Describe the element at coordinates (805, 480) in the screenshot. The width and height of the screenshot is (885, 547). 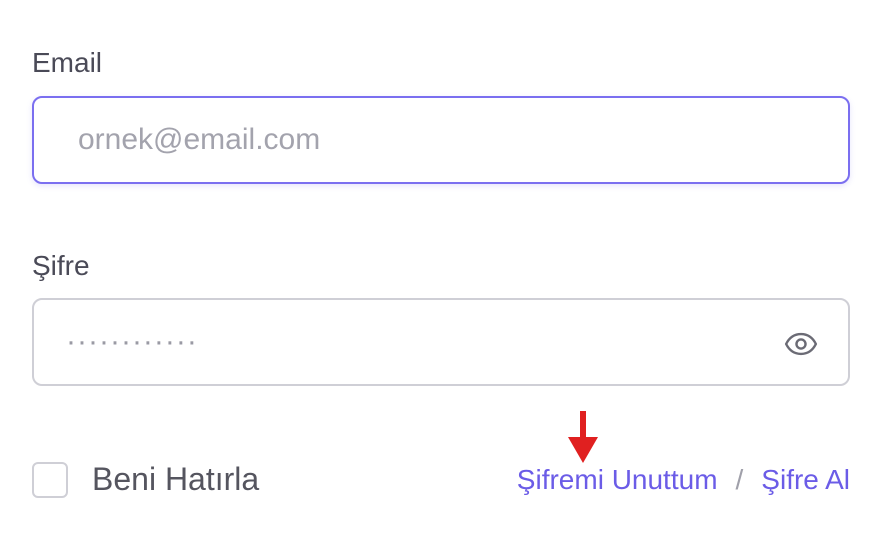
I see `get-password-link: Şifre Al` at that location.